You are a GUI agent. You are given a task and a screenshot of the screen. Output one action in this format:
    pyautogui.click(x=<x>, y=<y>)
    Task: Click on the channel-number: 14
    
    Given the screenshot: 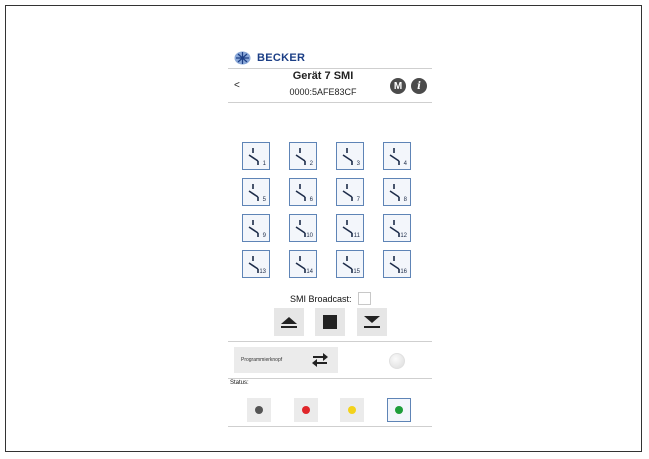 What is the action you would take?
    pyautogui.click(x=309, y=272)
    